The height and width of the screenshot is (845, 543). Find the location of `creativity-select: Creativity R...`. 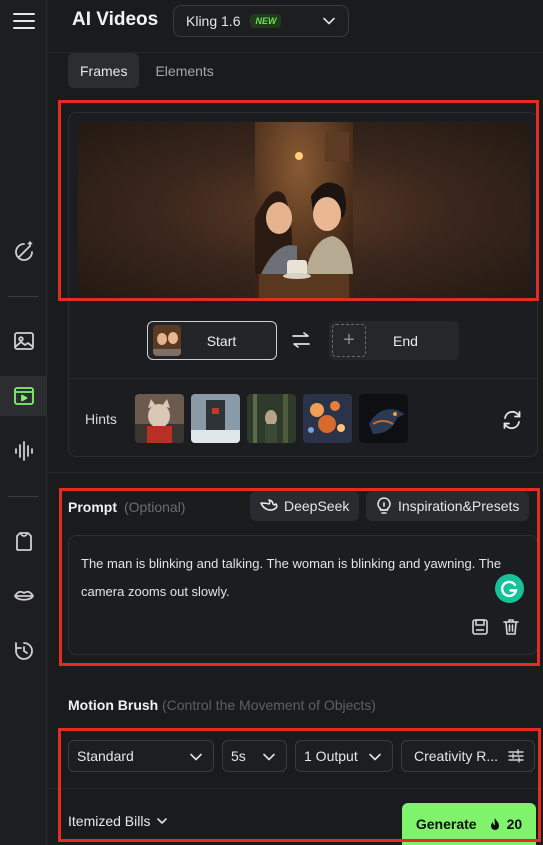

creativity-select: Creativity R... is located at coordinates (468, 756).